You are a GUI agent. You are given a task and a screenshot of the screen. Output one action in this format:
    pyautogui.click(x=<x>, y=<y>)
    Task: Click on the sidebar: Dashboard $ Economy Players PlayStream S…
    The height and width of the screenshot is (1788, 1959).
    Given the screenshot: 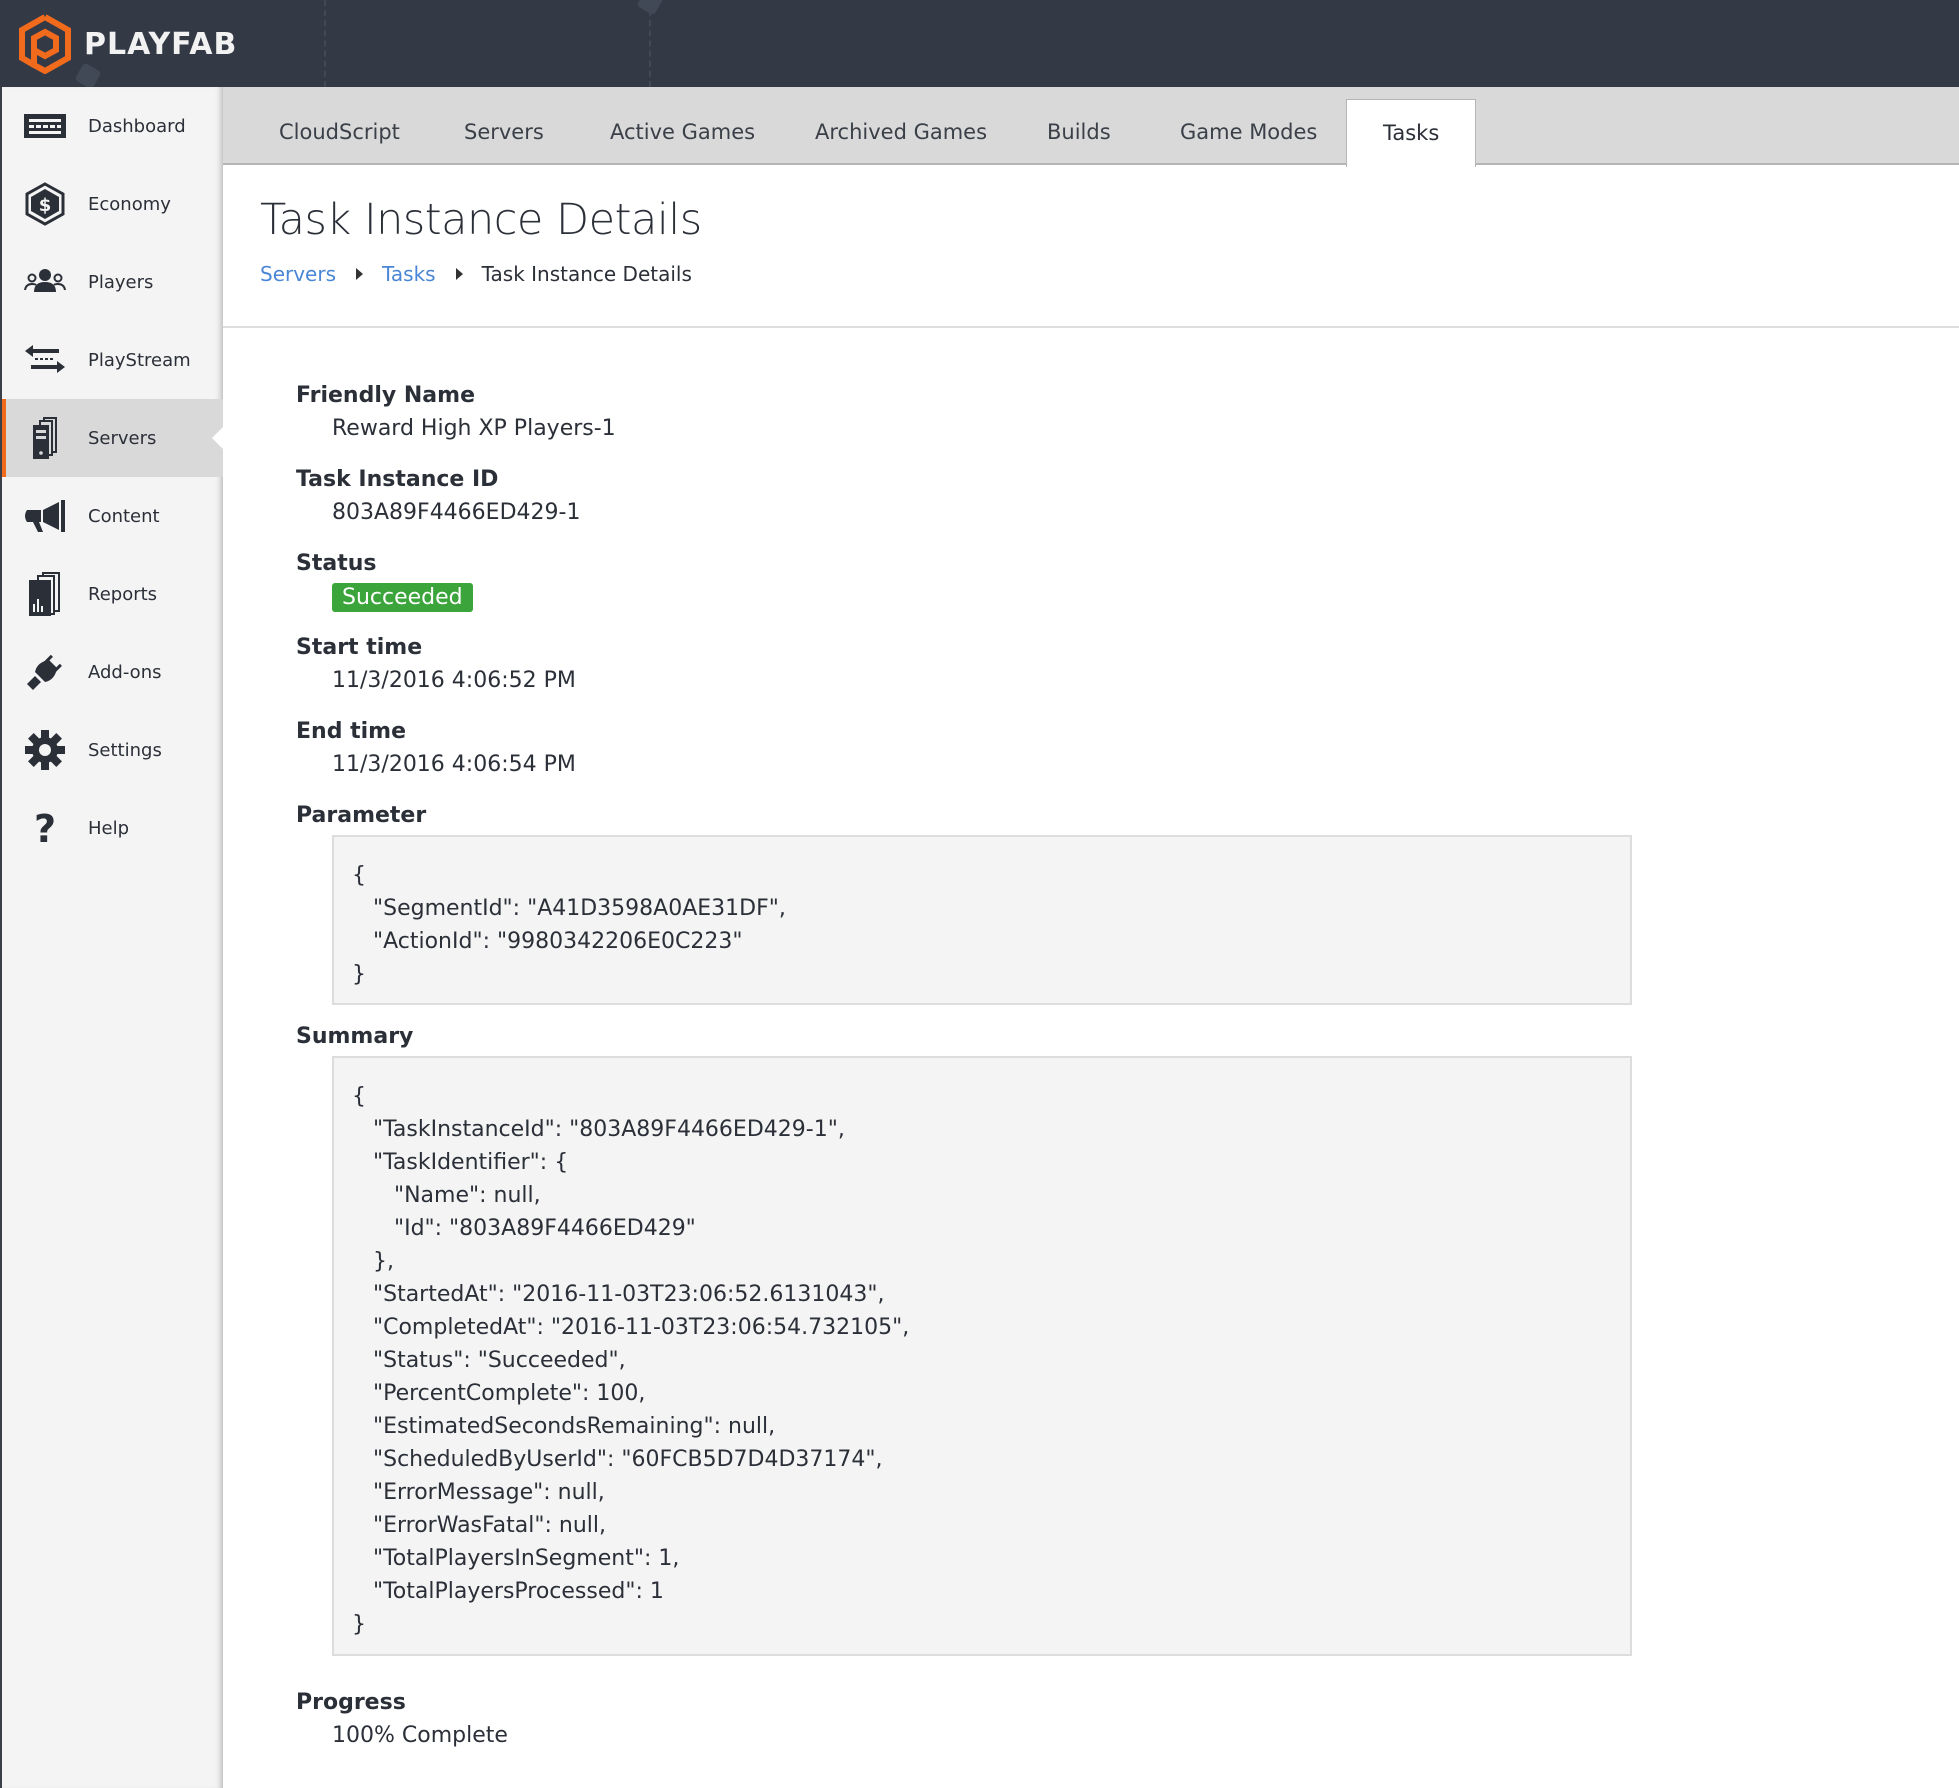 What is the action you would take?
    pyautogui.click(x=111, y=937)
    